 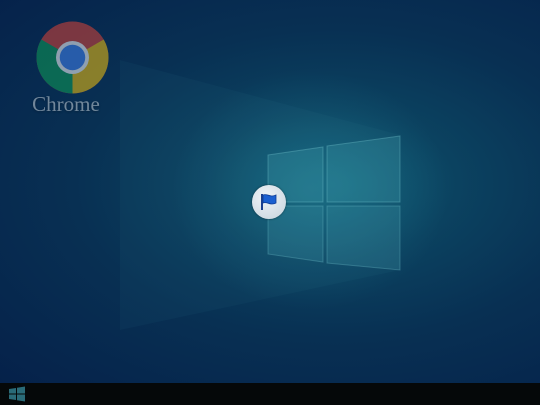 I want to click on desktop-icon-label: Chrome, so click(x=66, y=104).